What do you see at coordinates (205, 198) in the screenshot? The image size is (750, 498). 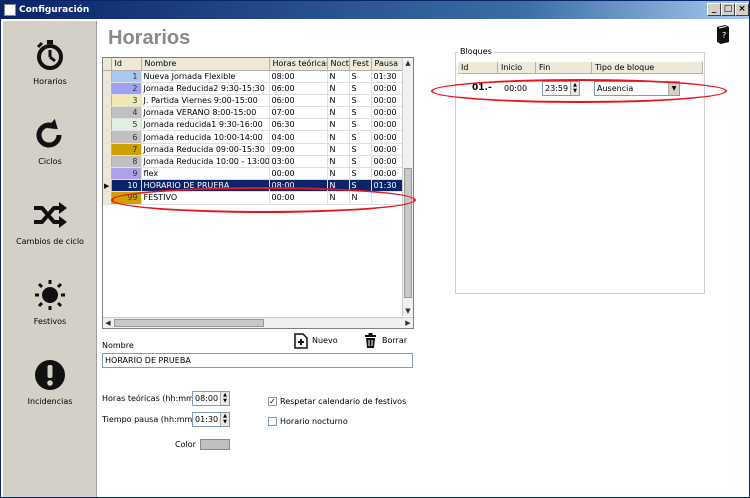 I see `cell-nombre: FESTIVO` at bounding box center [205, 198].